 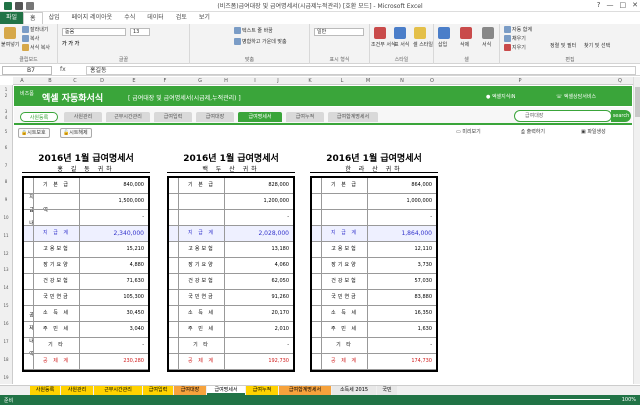 What do you see at coordinates (253, 30) in the screenshot?
I see `wrap-text-button: 텍스트 줄 바꿈` at bounding box center [253, 30].